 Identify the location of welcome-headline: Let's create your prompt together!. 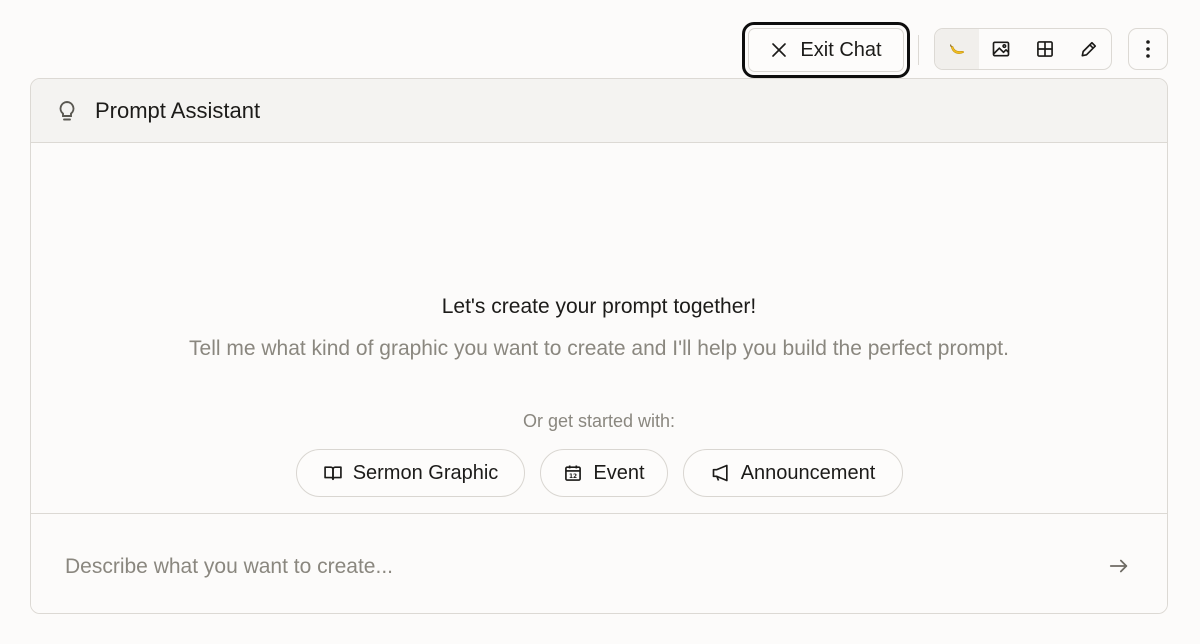
(599, 306).